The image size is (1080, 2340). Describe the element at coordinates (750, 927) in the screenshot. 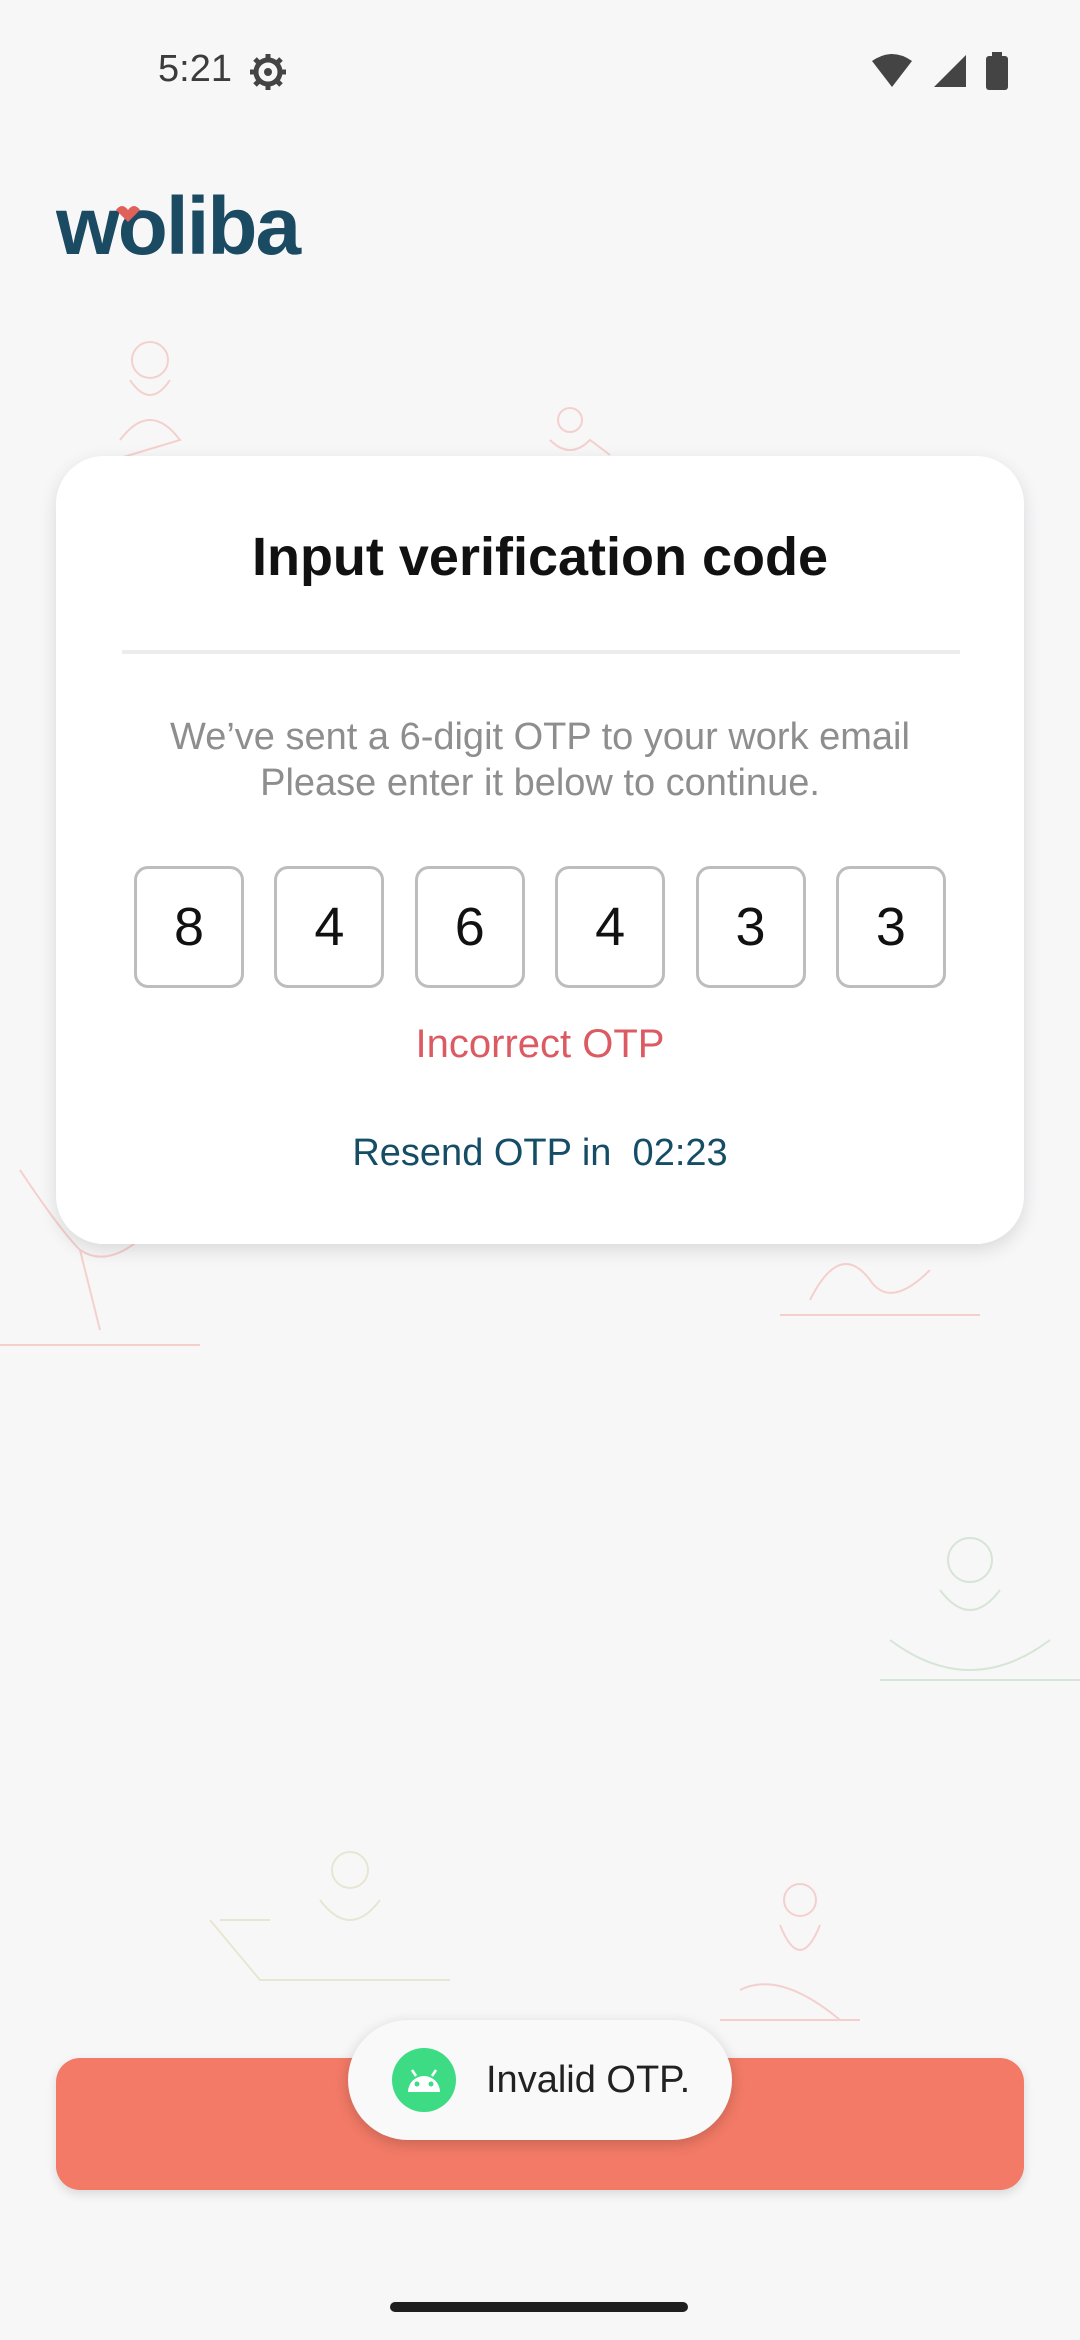

I see `otp-digit-5: 3` at that location.